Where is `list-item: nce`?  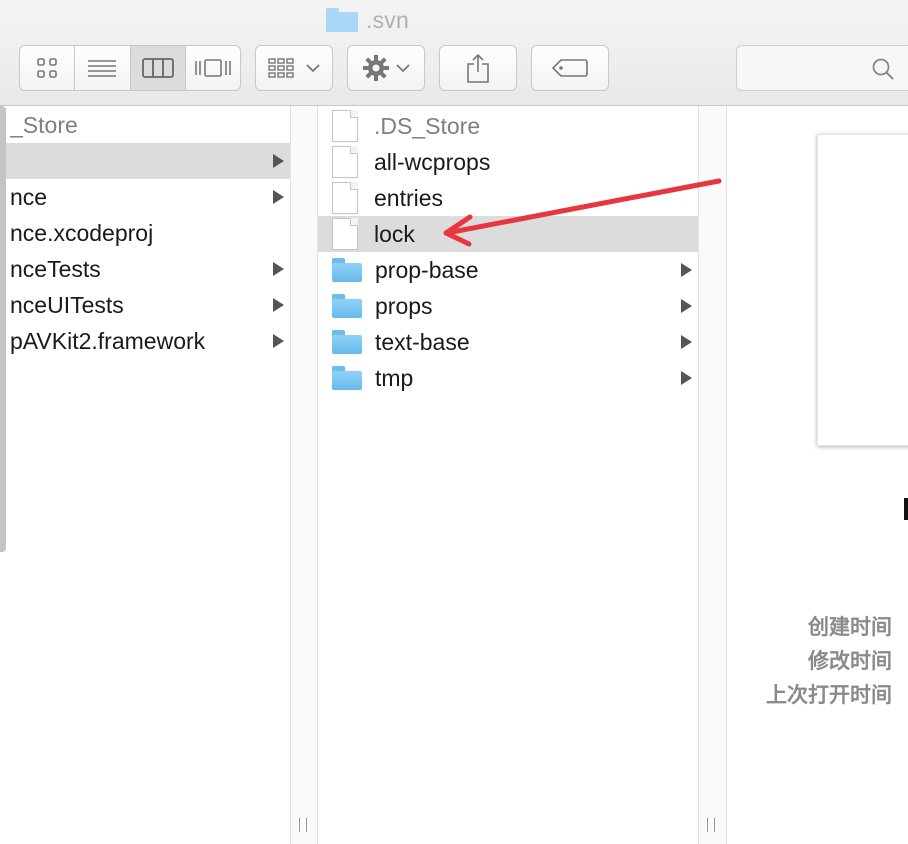
list-item: nce is located at coordinates (145, 197).